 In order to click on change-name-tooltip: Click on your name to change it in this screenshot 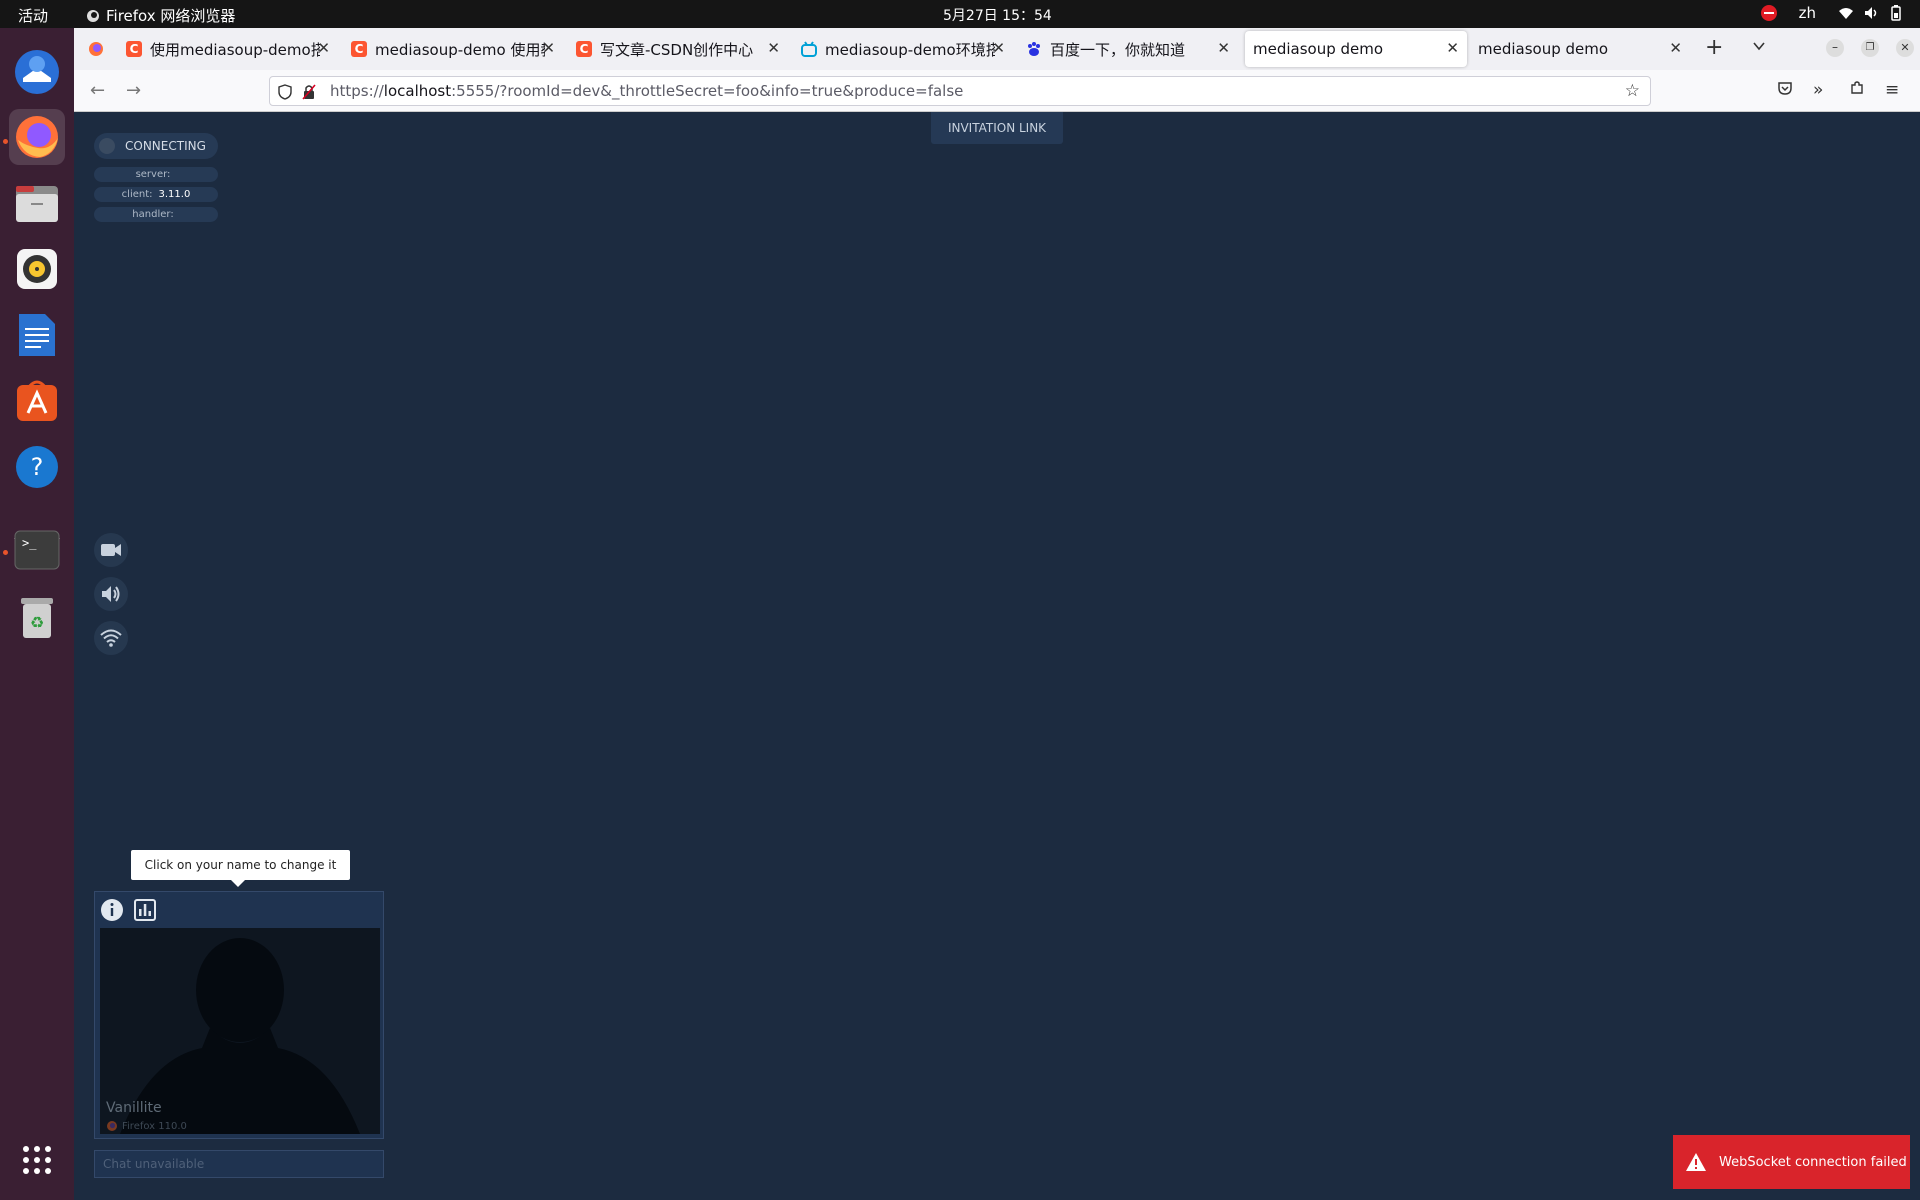, I will do `click(240, 868)`.